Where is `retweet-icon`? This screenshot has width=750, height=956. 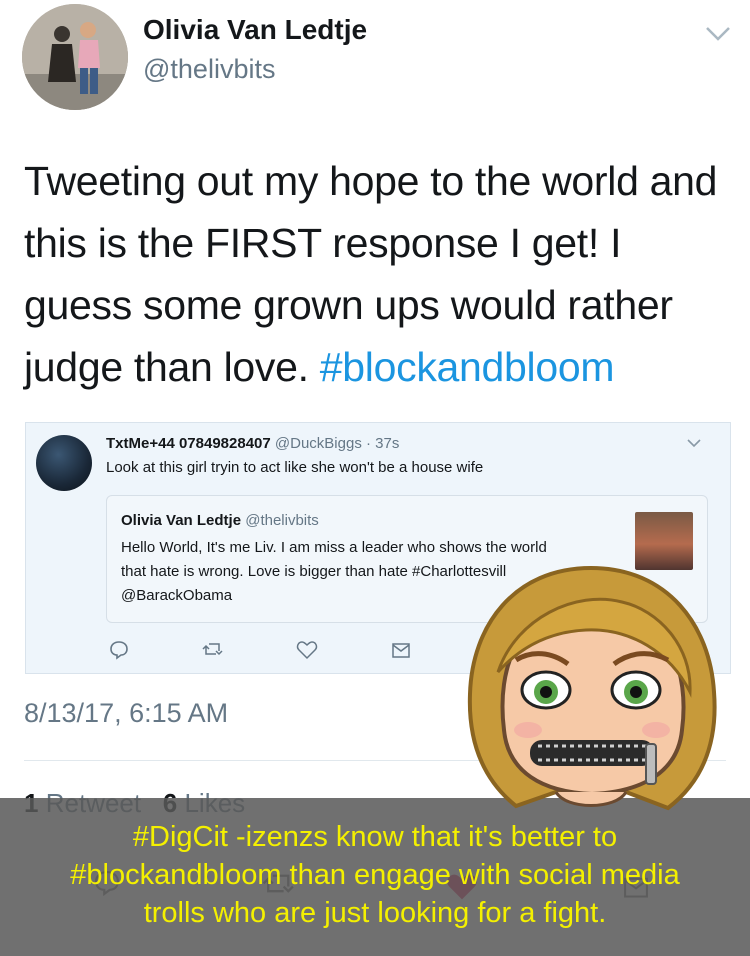
retweet-icon is located at coordinates (212, 649).